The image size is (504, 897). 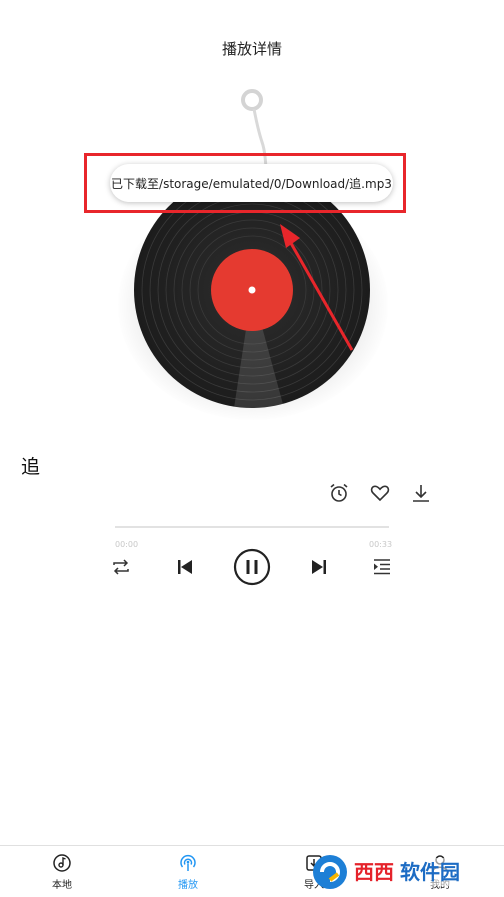 I want to click on playlist-icon, so click(x=382, y=567).